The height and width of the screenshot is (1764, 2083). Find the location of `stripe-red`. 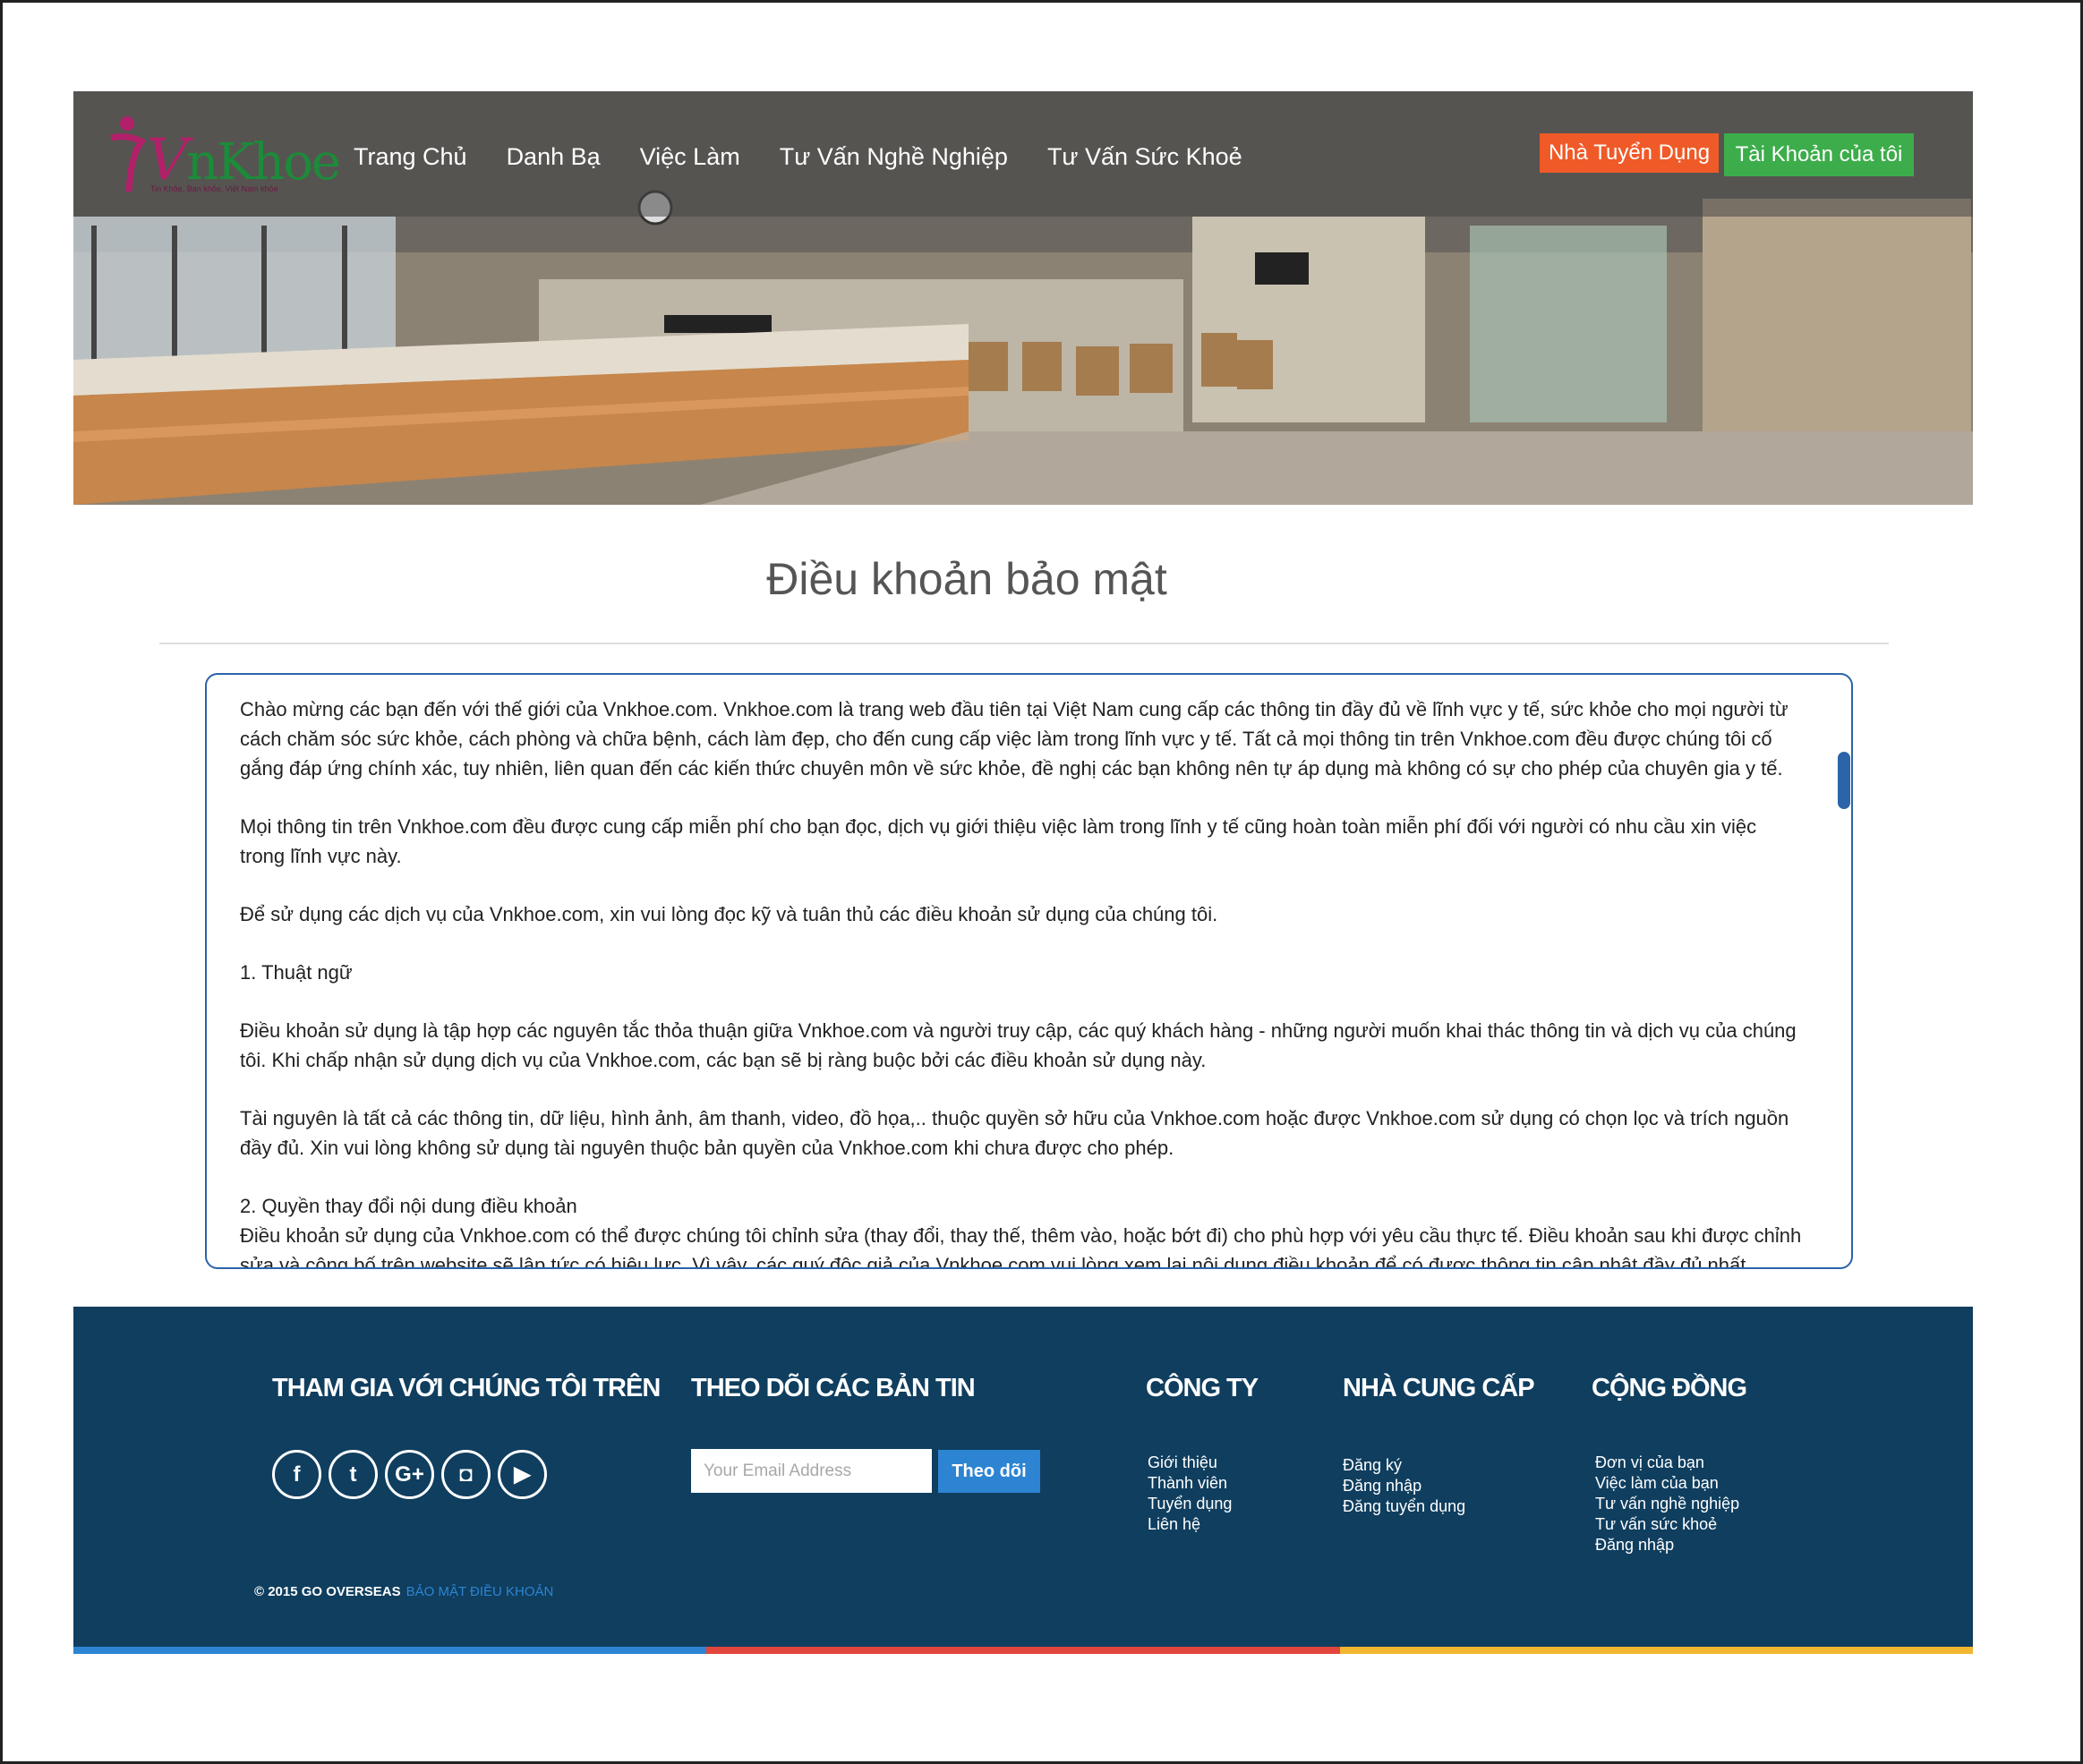

stripe-red is located at coordinates (1023, 1650).